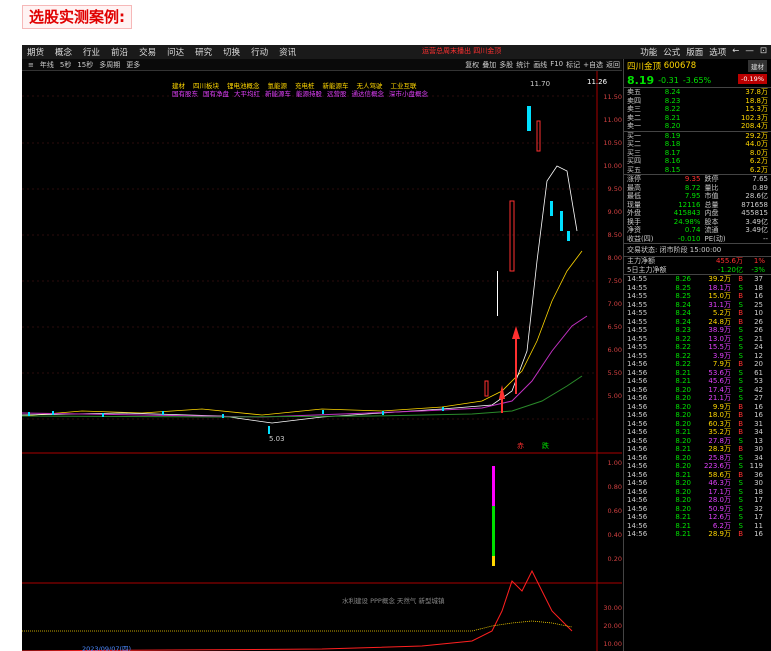 The height and width of the screenshot is (651, 771). I want to click on toolbar-item: 更多, so click(133, 65).